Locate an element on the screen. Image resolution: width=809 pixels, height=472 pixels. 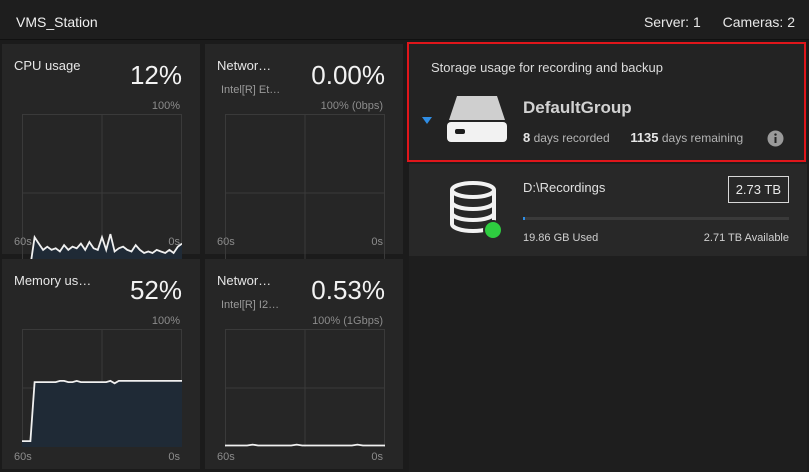
panel-max: 100% (0bps) is located at coordinates (351, 106).